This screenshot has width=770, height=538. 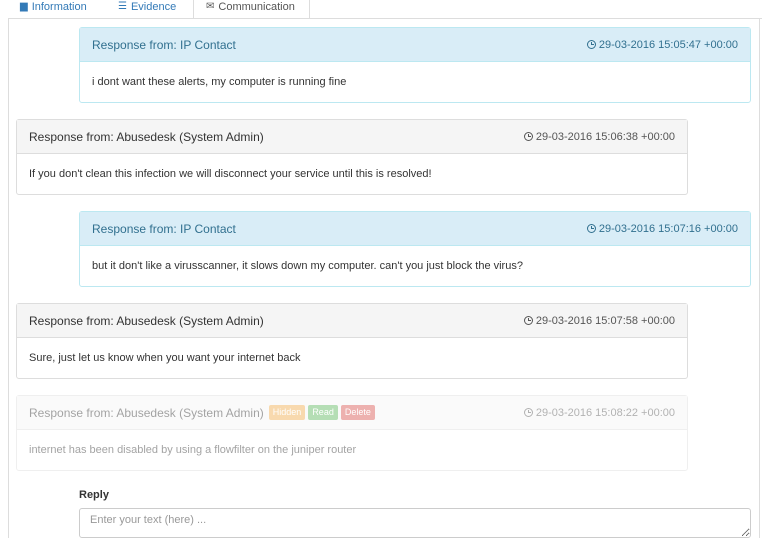 I want to click on message-timestamp: 29-03-2016 15:07:16 +00:00, so click(x=662, y=228).